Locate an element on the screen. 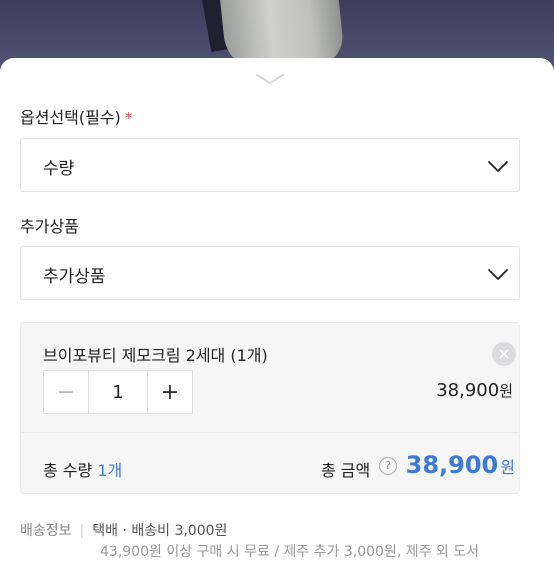  option-select-label: 옵션선택(필수) * is located at coordinates (76, 116).